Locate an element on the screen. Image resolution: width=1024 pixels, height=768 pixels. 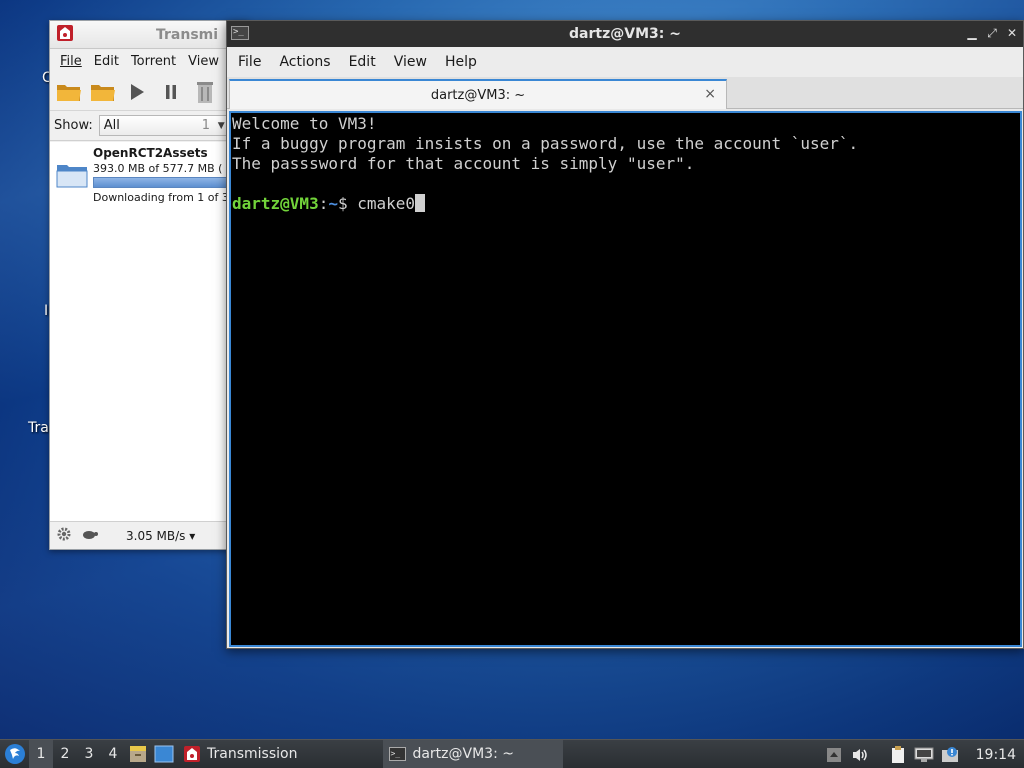
file-manager-launcher is located at coordinates (138, 754).